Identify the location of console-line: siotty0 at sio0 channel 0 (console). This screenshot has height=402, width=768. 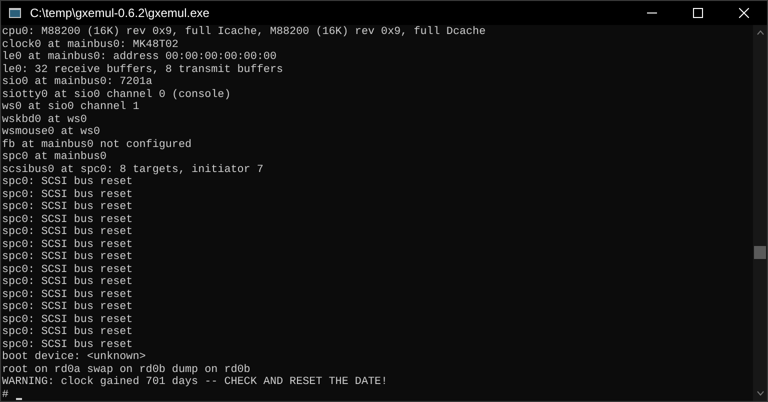
(116, 94).